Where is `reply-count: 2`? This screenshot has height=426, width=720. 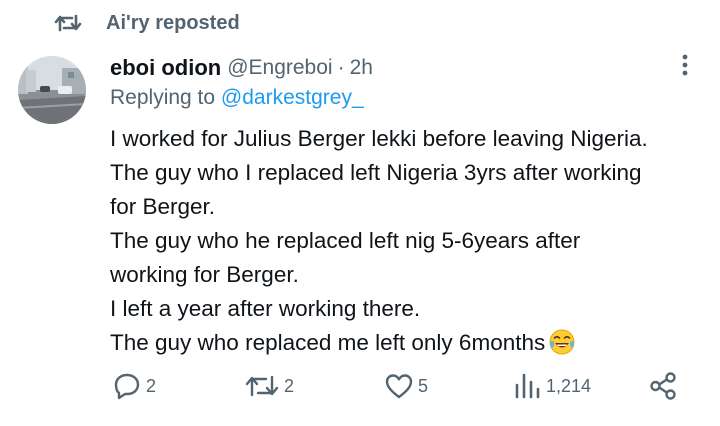
reply-count: 2 is located at coordinates (151, 385).